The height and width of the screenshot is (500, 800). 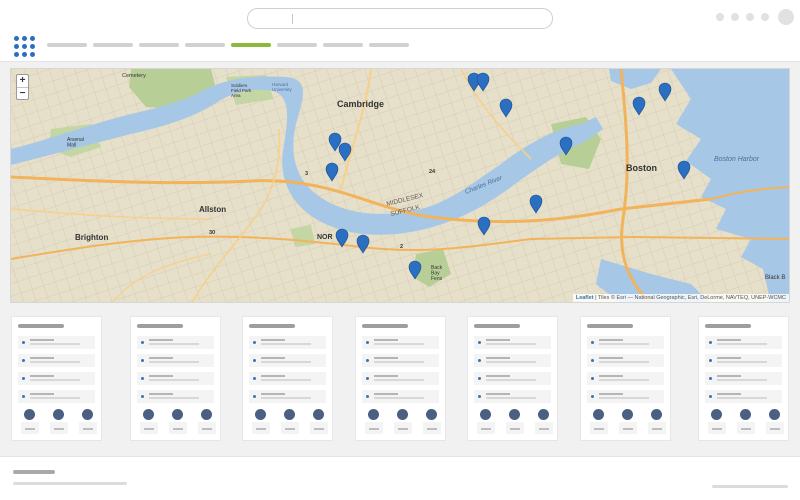 I want to click on nav-tab-5-active, so click(x=251, y=45).